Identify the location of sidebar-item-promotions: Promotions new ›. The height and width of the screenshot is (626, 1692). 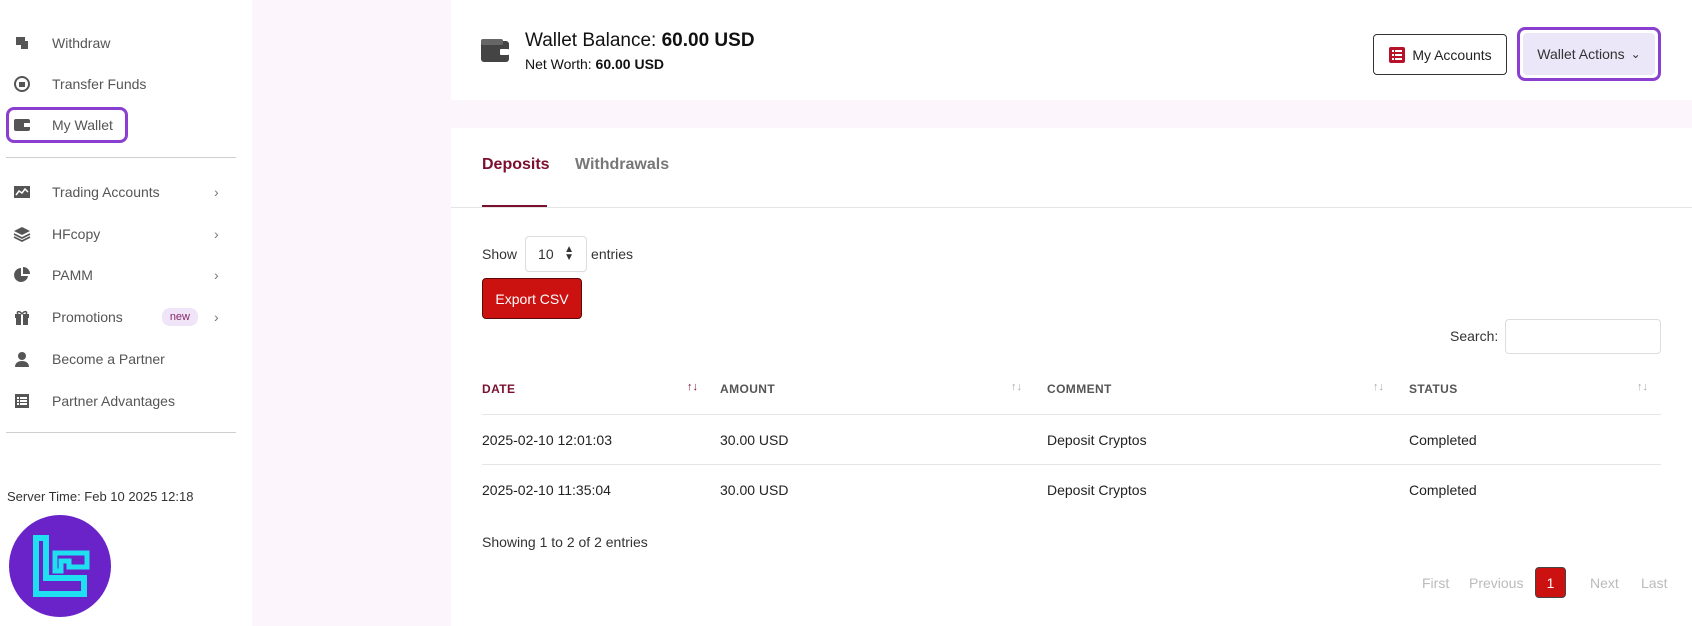
(121, 317).